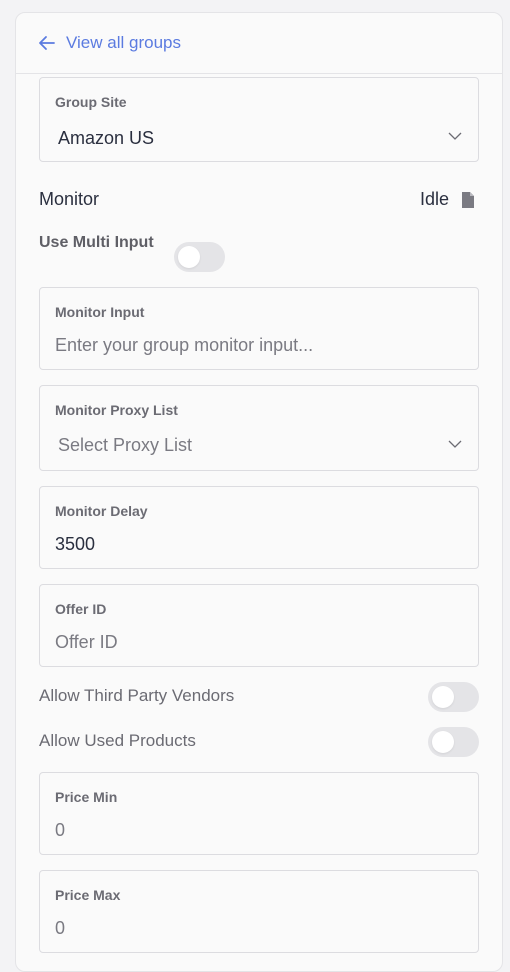 The height and width of the screenshot is (972, 510). I want to click on used-products-toggle, so click(453, 742).